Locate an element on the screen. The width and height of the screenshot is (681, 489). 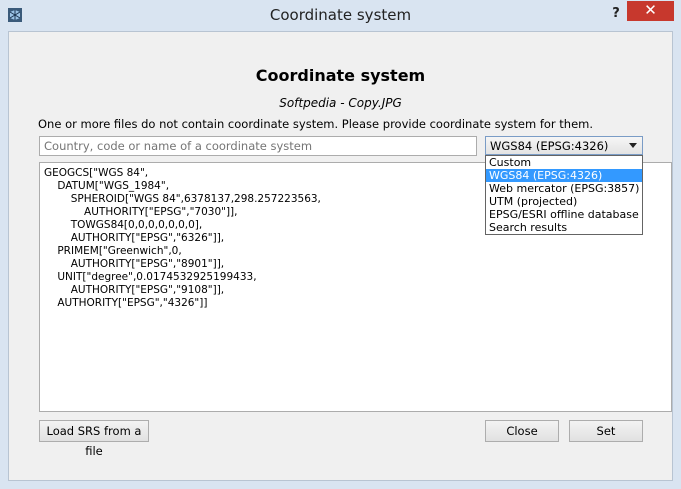
file-name-label: Softpedia - Copy.JPG is located at coordinates (340, 103).